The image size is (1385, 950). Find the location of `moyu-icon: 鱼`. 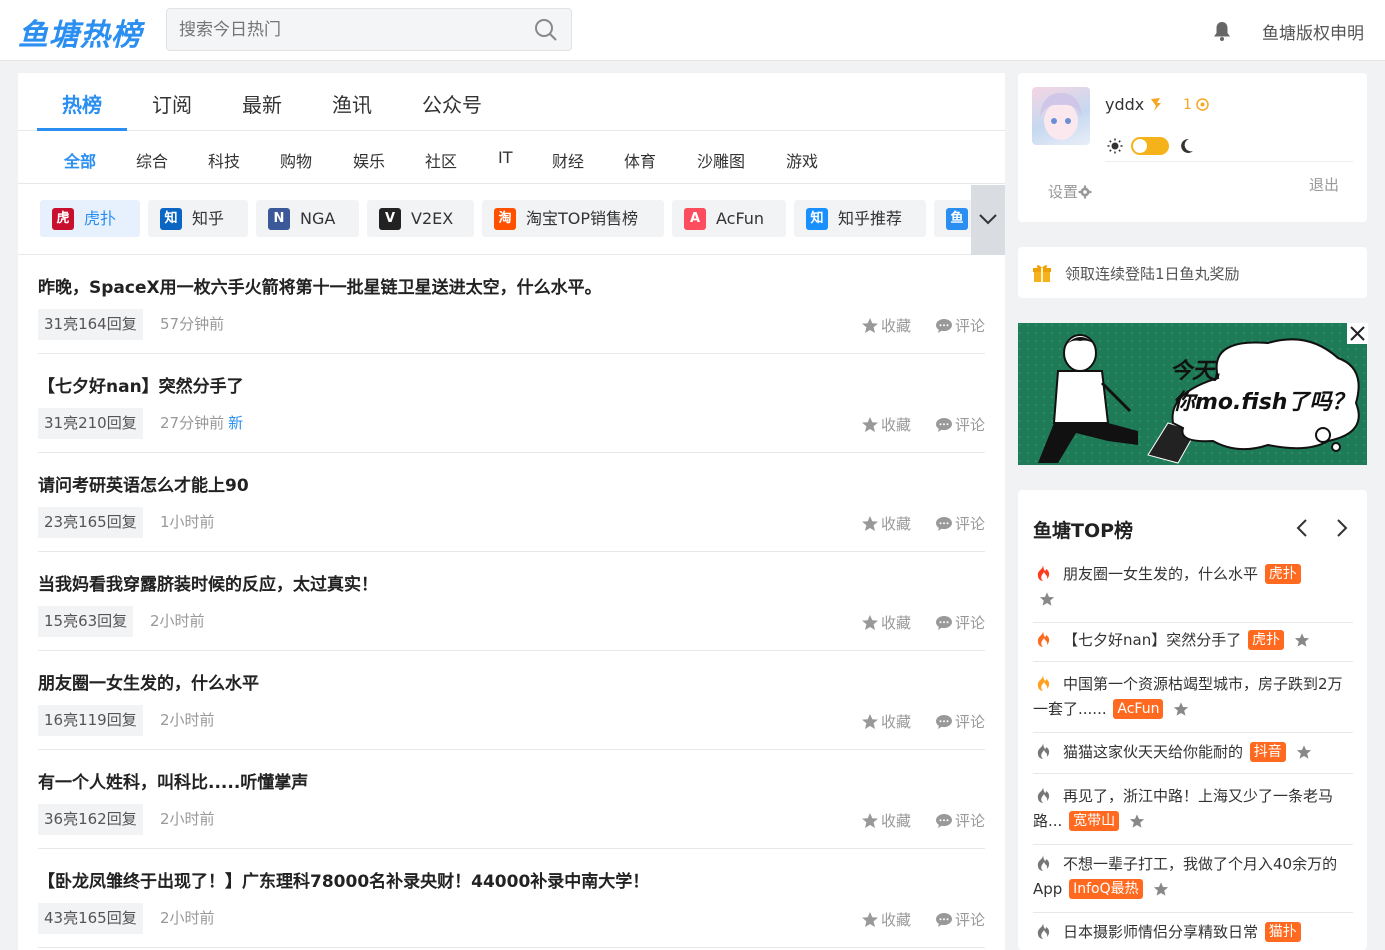

moyu-icon: 鱼 is located at coordinates (957, 219).